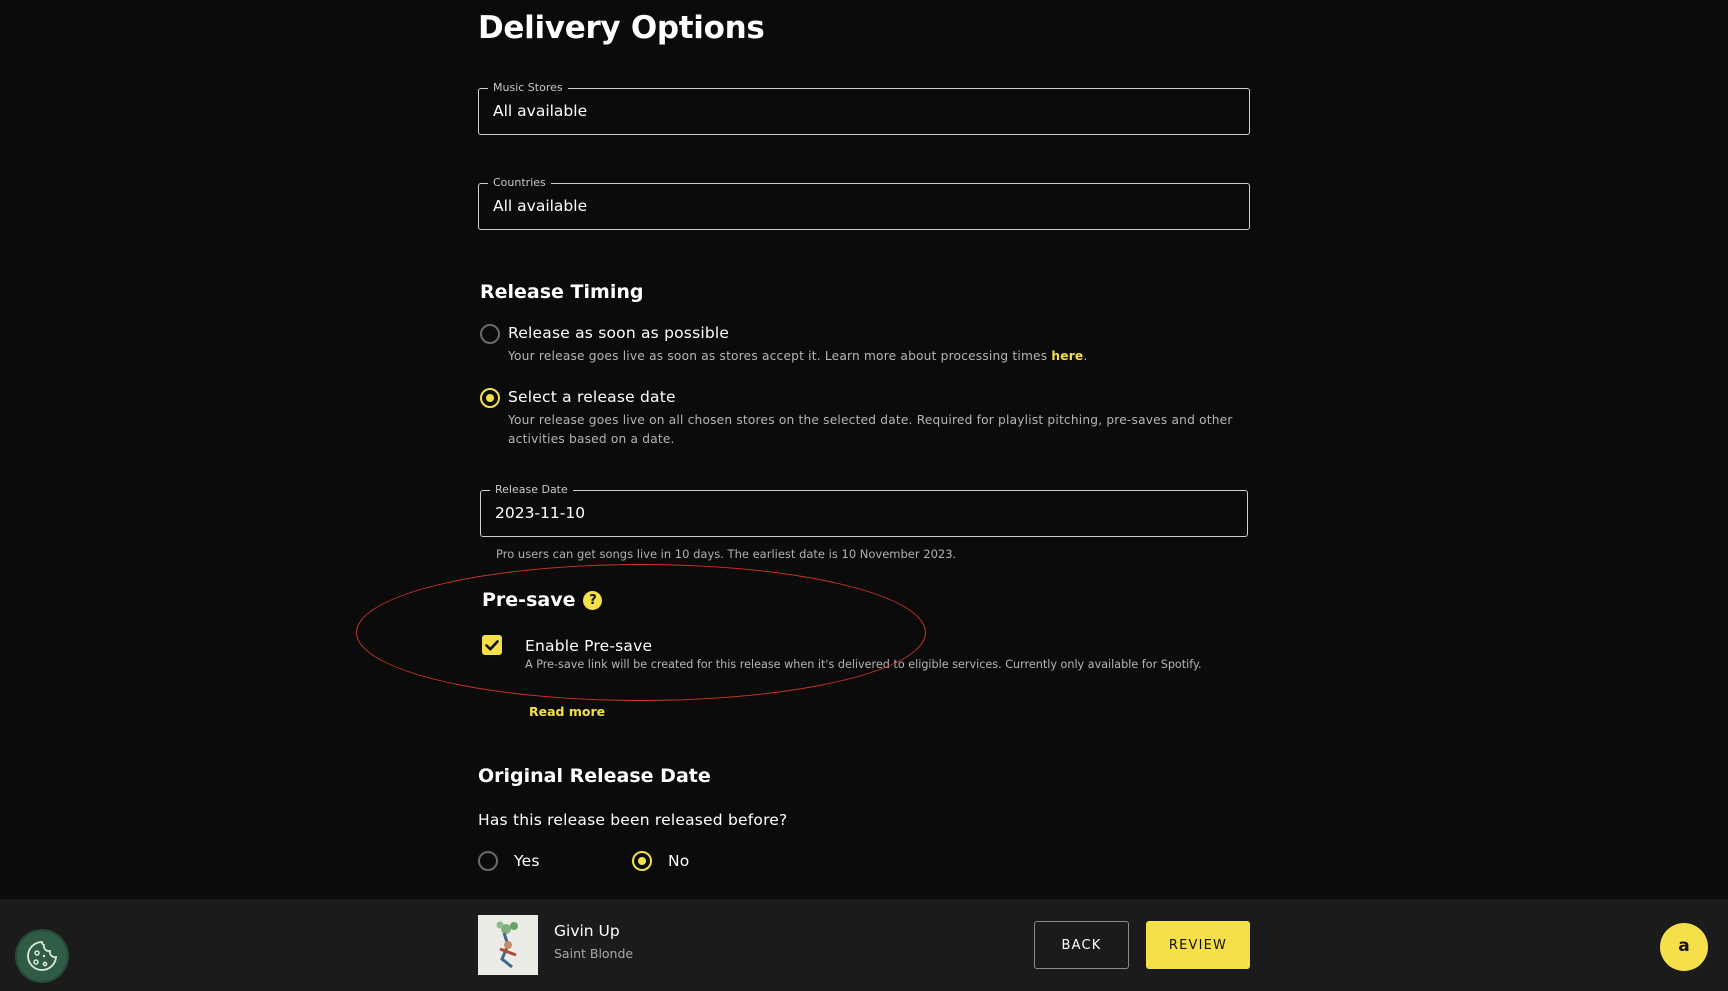  I want to click on select-release-date-label: Select a release date, so click(592, 397).